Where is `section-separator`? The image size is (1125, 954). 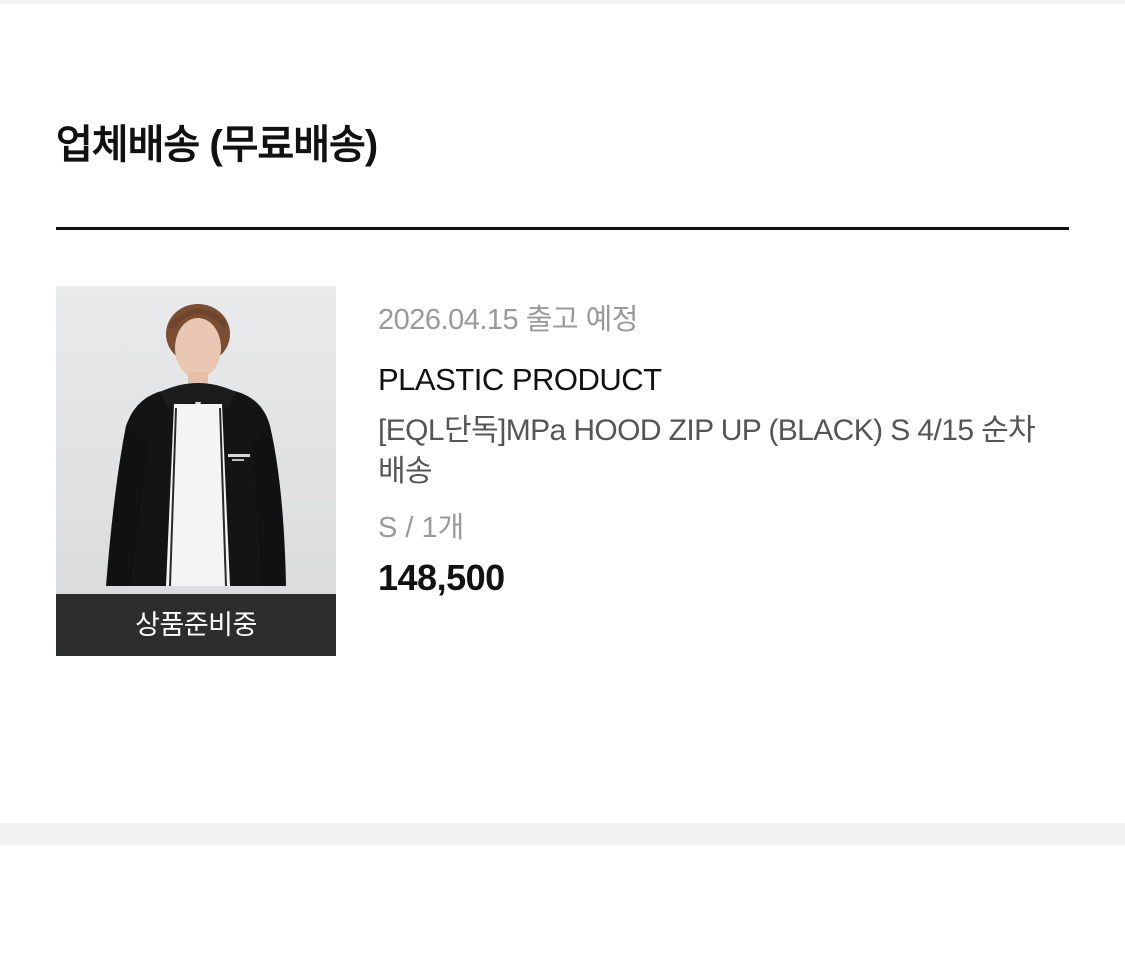 section-separator is located at coordinates (562, 834).